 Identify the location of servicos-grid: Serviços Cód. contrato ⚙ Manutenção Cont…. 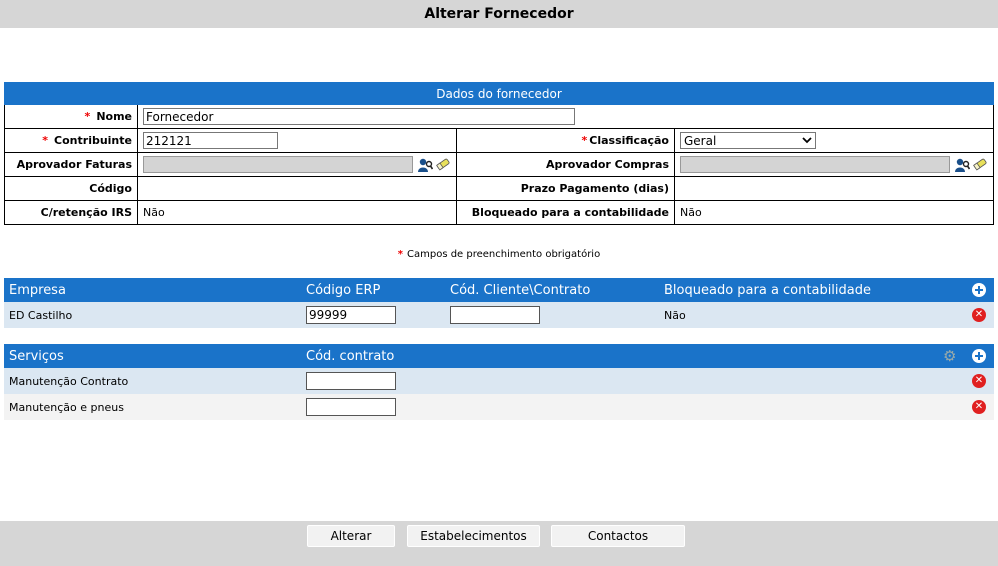
(499, 382).